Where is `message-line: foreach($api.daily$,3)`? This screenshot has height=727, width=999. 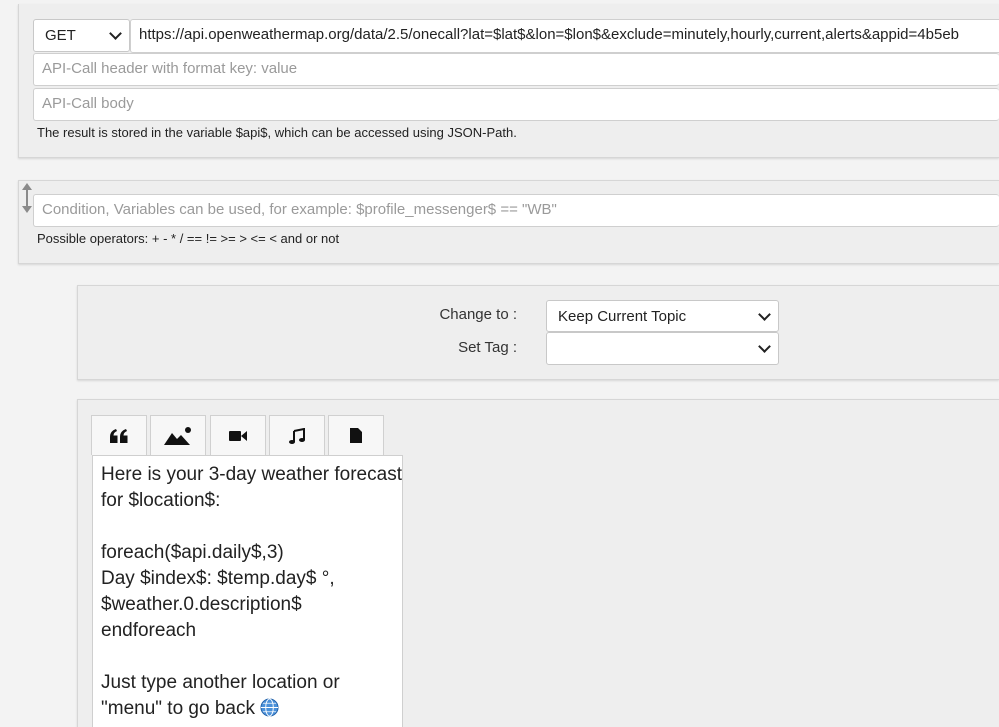
message-line: foreach($api.daily$,3) is located at coordinates (192, 552).